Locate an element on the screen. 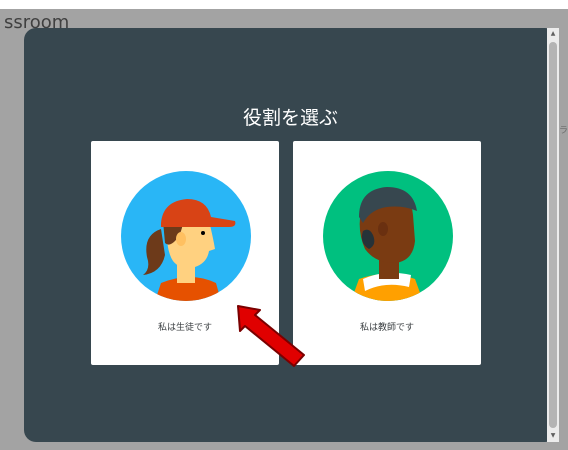 This screenshot has width=568, height=450. dialog-title: 役割を選ぶ is located at coordinates (290, 118).